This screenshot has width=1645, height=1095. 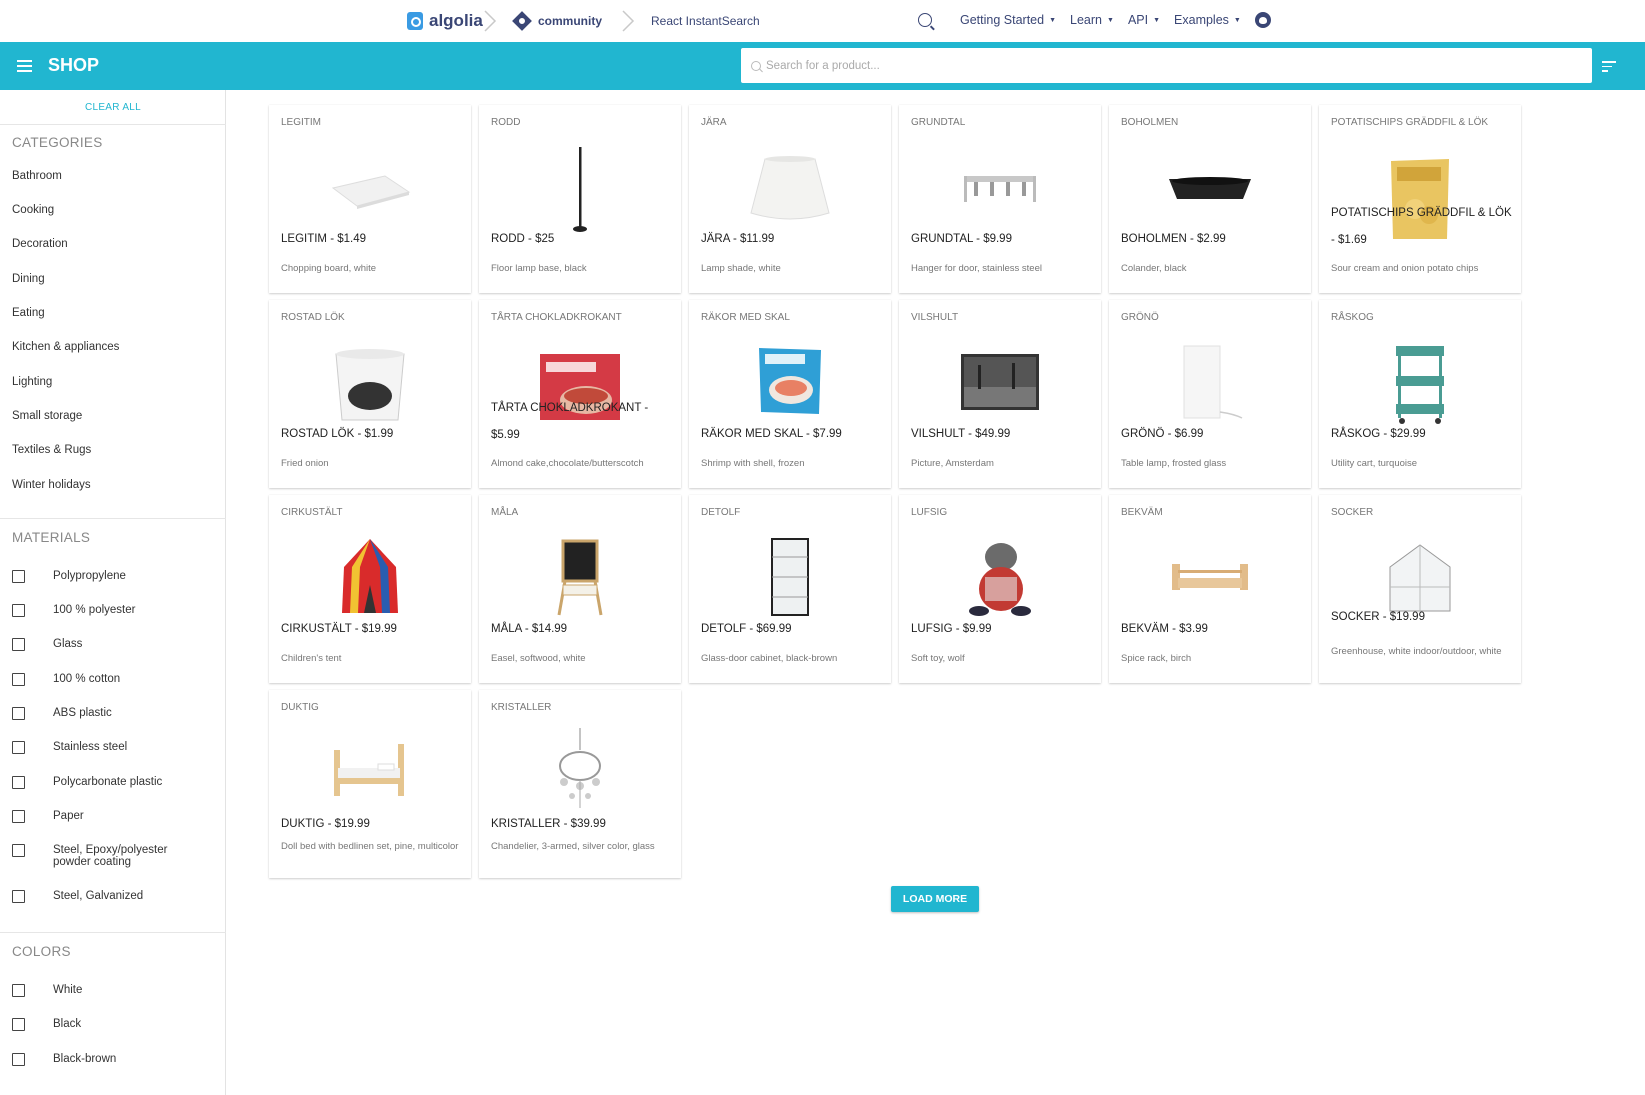 I want to click on category-item: Small storage, so click(x=47, y=416).